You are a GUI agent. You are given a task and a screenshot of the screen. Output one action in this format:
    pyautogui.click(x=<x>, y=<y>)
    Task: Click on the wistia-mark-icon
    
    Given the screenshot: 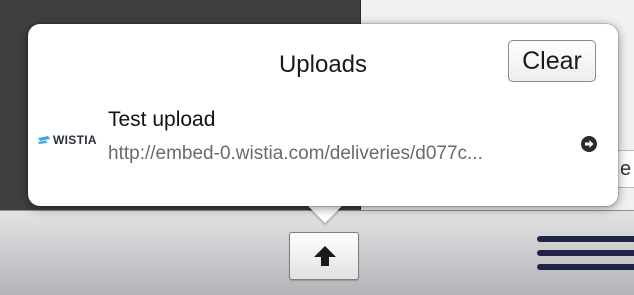 What is the action you would take?
    pyautogui.click(x=44, y=140)
    